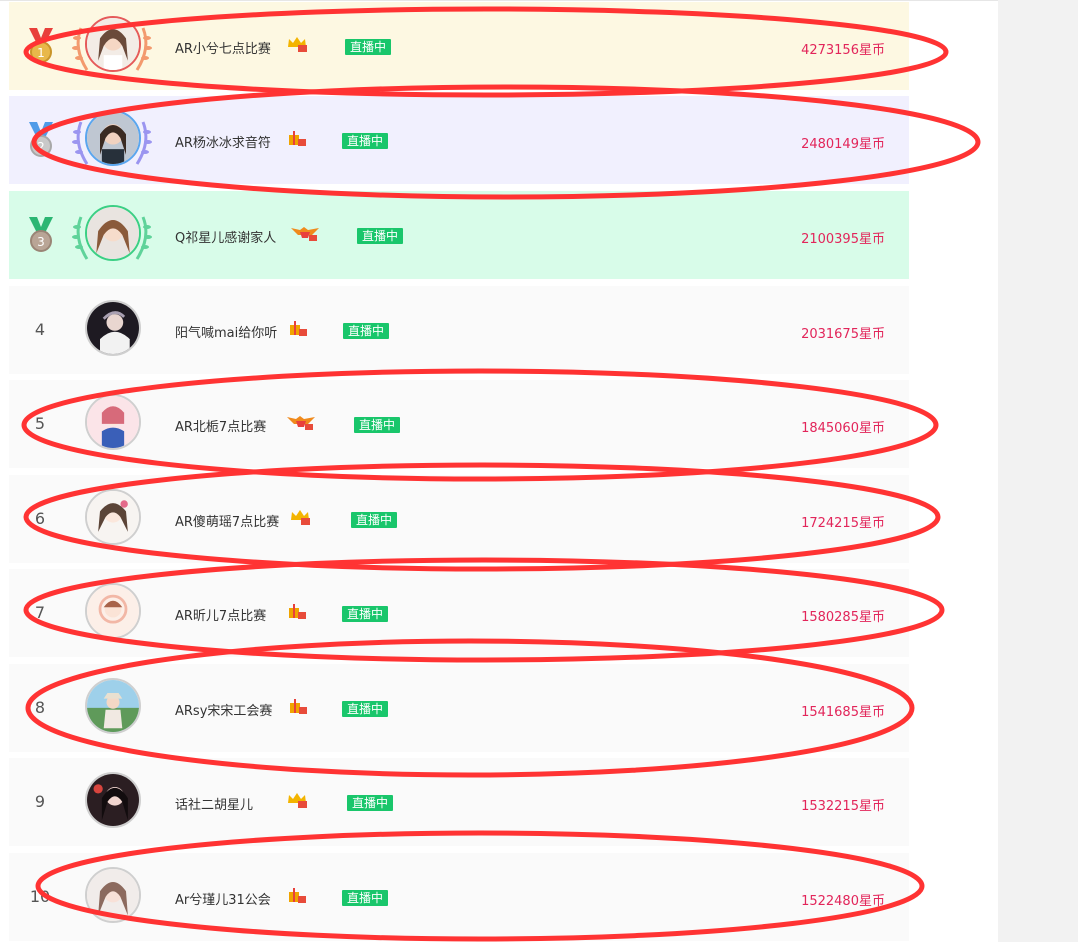  I want to click on streamer-name: AR昕儿7点比赛, so click(220, 614).